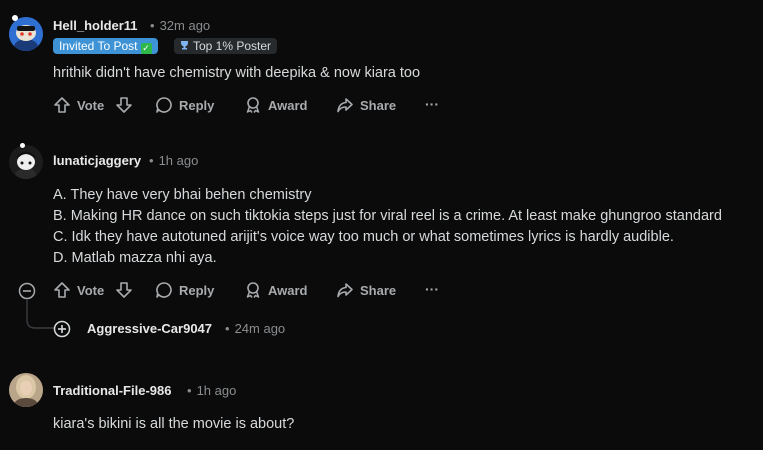  What do you see at coordinates (95, 25) in the screenshot?
I see `username: Hell_holder11` at bounding box center [95, 25].